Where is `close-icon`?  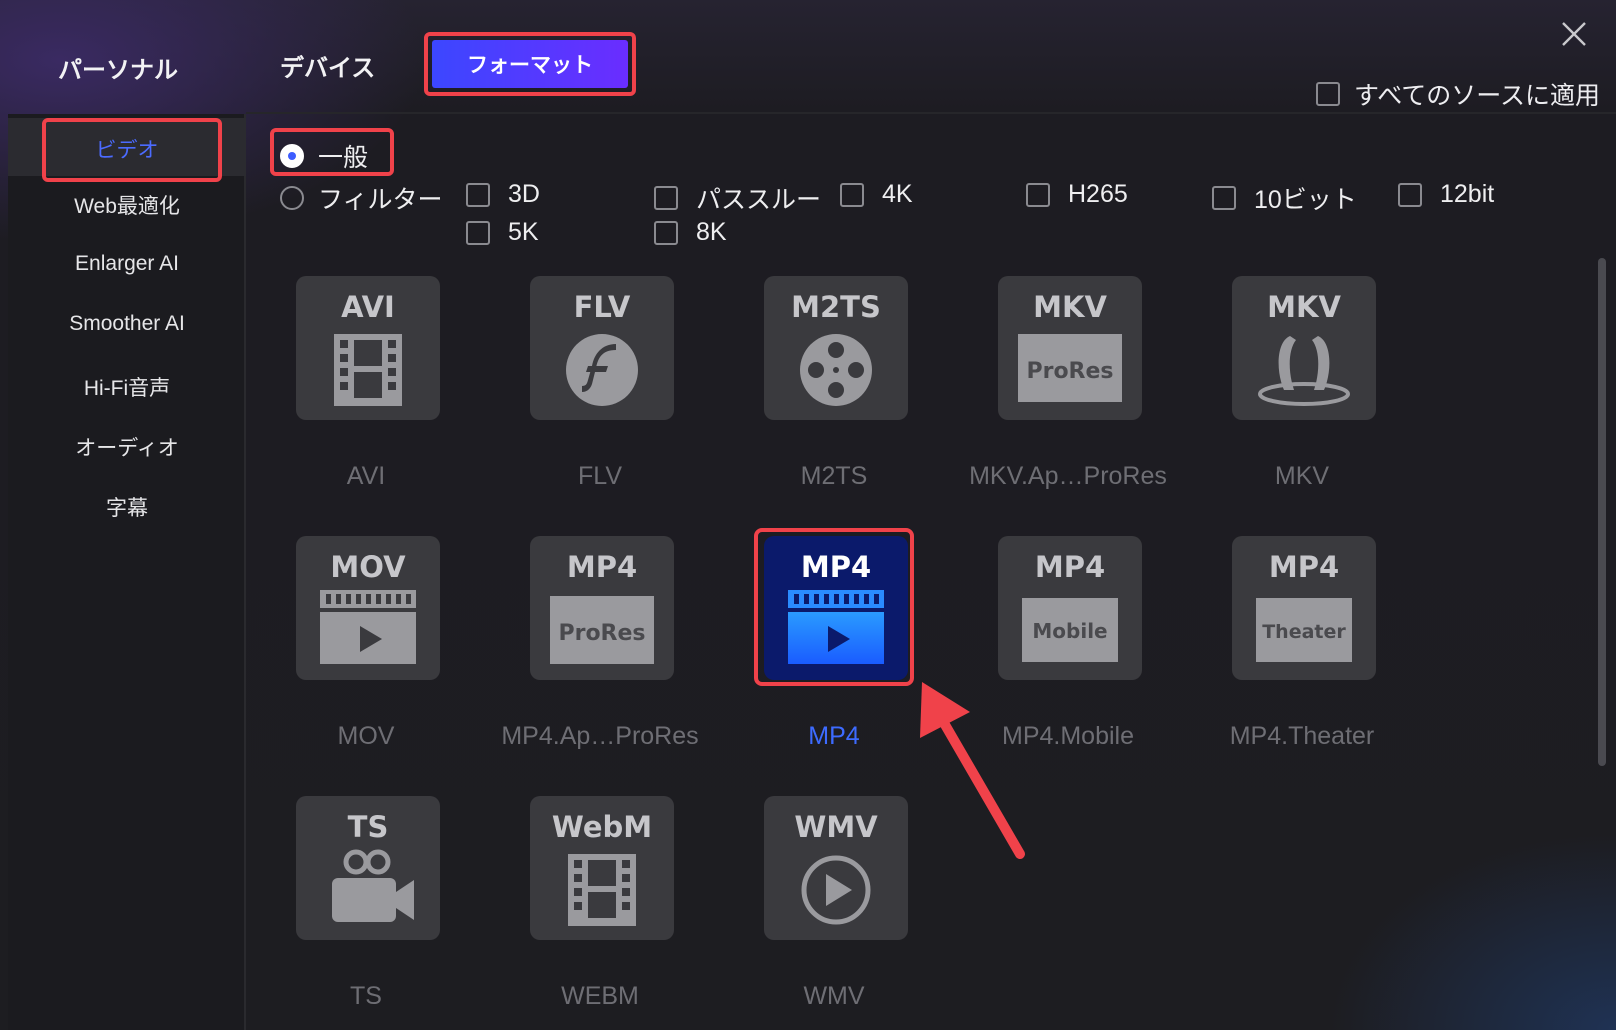 close-icon is located at coordinates (1574, 34).